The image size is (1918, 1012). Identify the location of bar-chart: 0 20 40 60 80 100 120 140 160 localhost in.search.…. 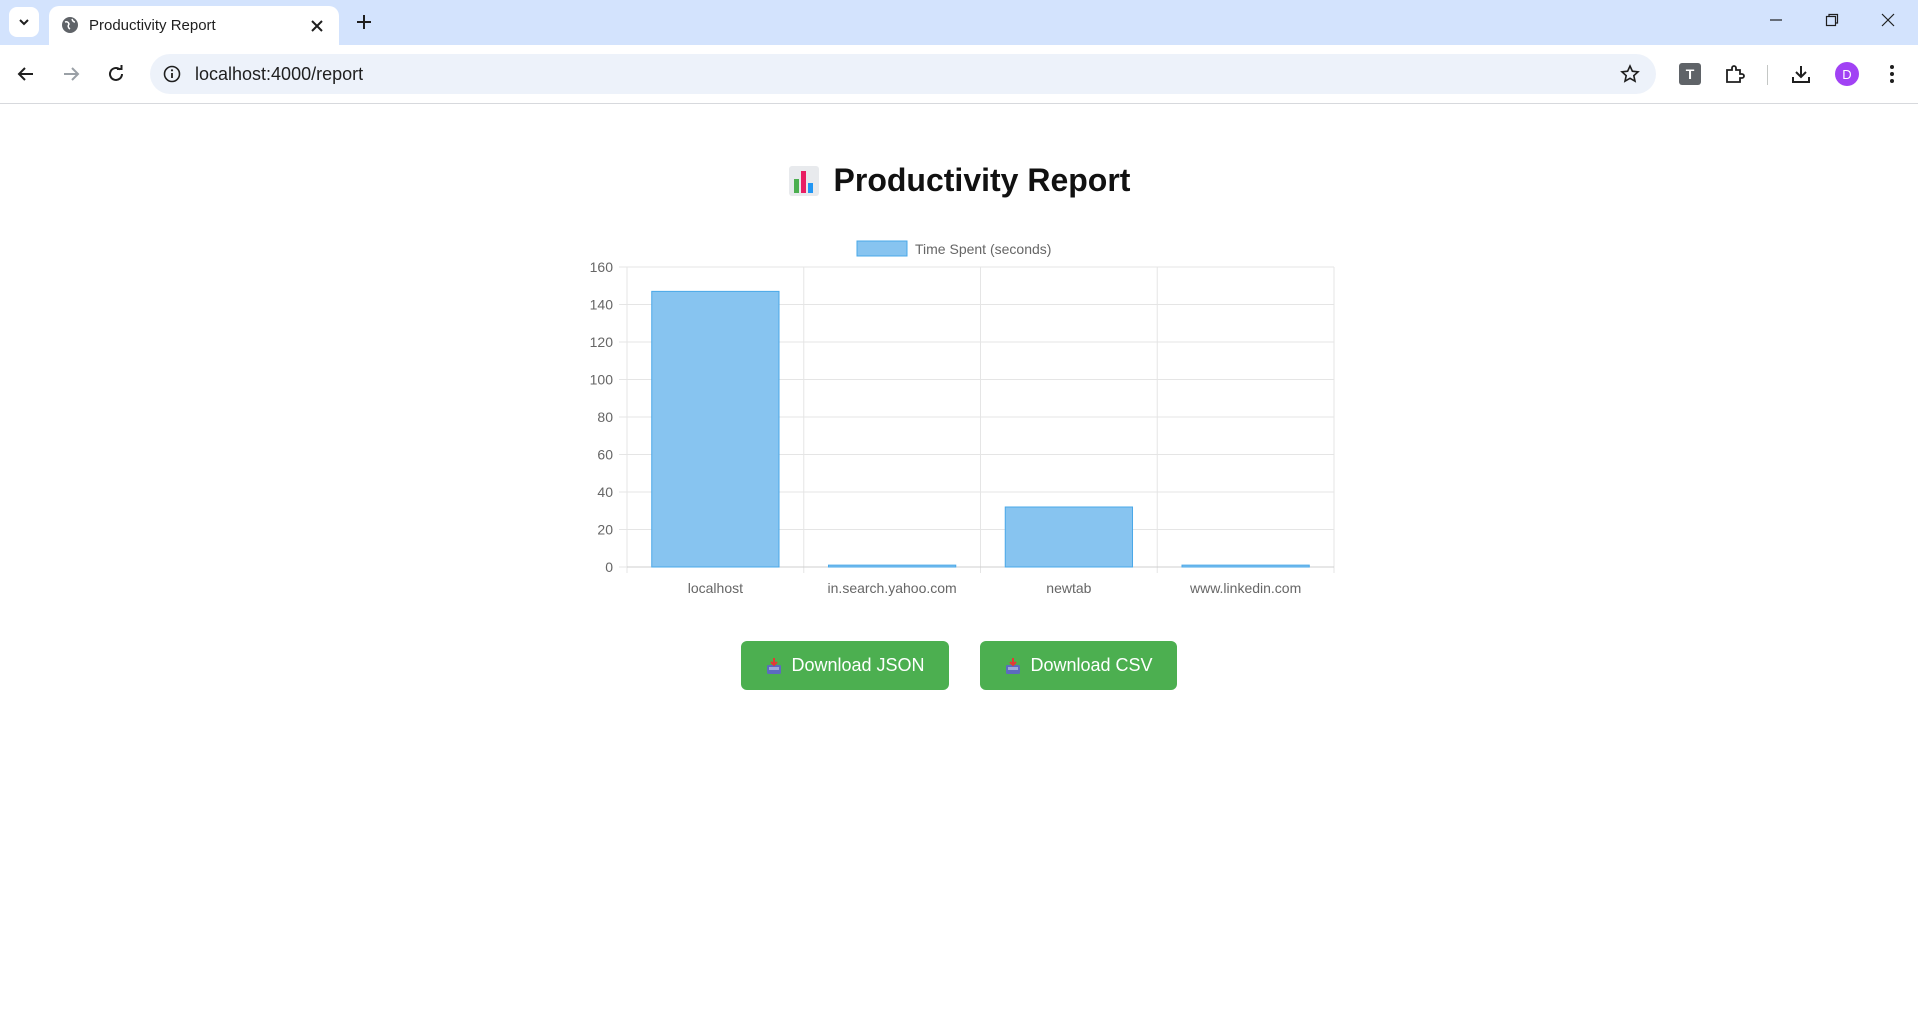
(962, 418).